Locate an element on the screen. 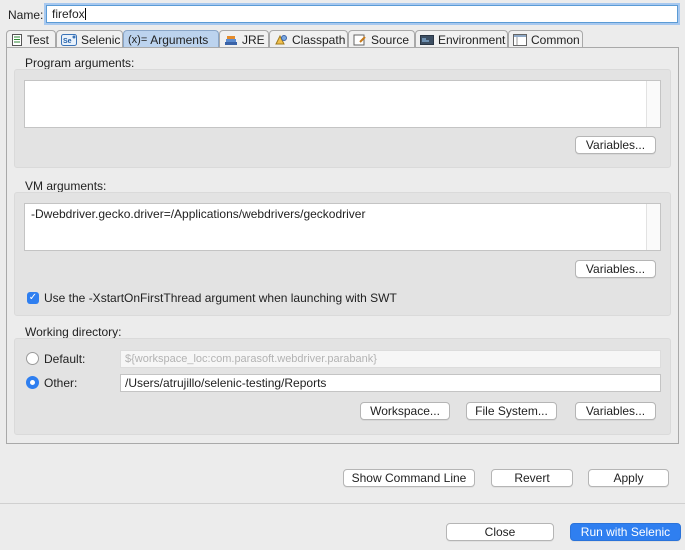 The height and width of the screenshot is (550, 685). default-radio is located at coordinates (32, 358).